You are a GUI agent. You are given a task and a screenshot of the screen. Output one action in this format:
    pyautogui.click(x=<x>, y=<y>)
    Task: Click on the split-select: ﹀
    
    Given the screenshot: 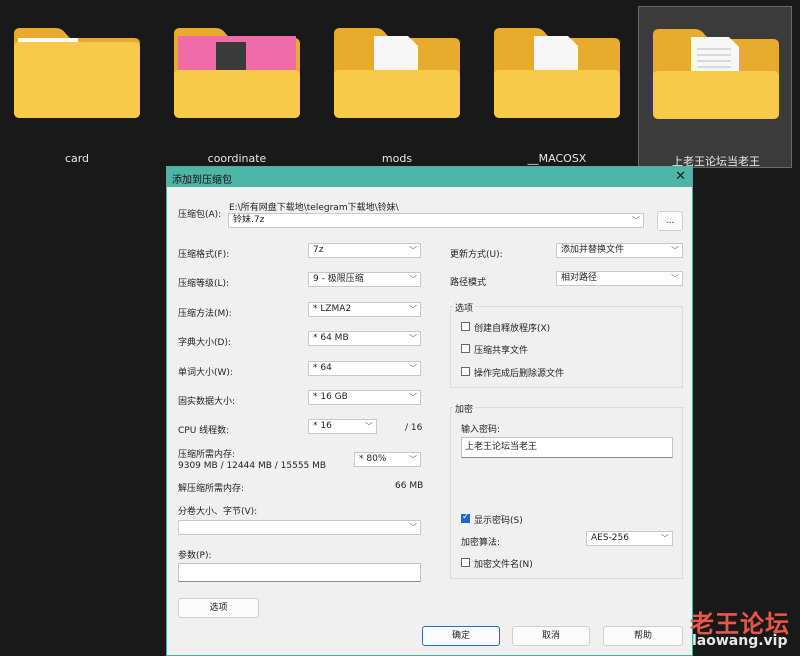 What is the action you would take?
    pyautogui.click(x=299, y=527)
    